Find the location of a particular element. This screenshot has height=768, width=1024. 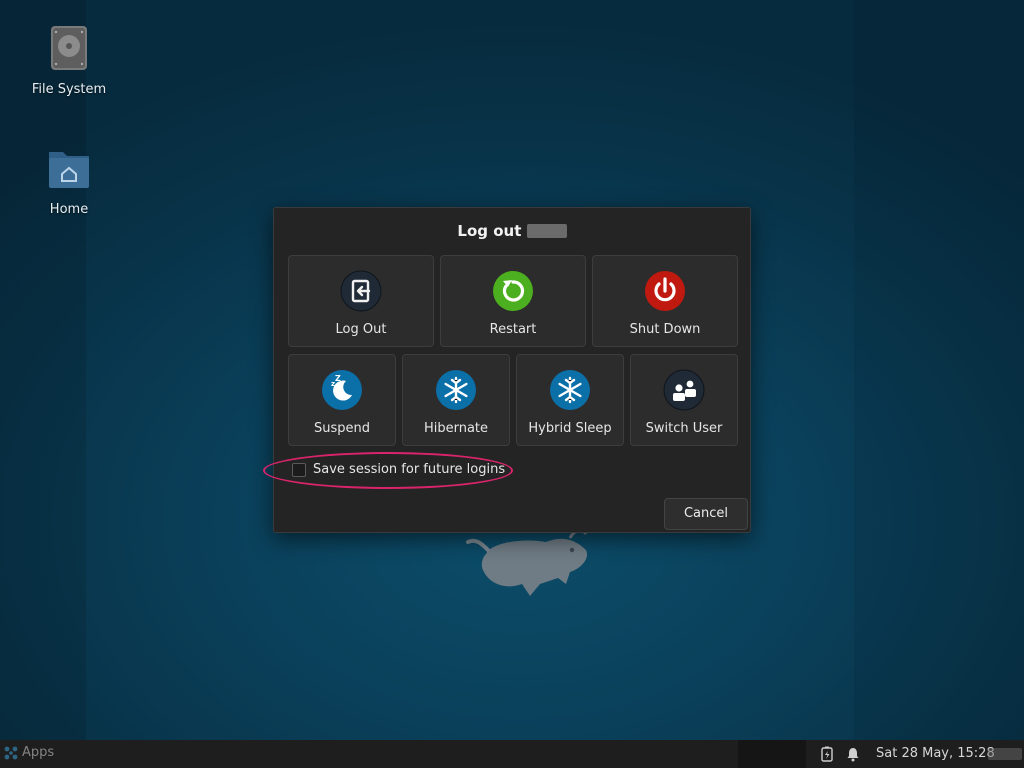

shut-down-label: Shut Down is located at coordinates (665, 329).